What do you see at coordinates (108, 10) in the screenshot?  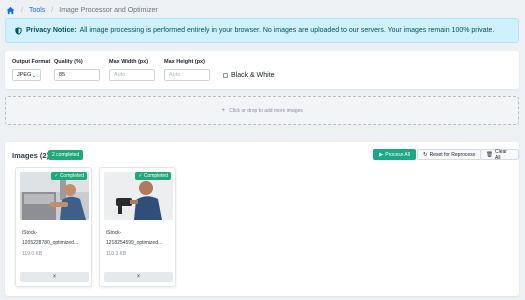 I see `breadcrumb-current: Image Processor and Optimizer` at bounding box center [108, 10].